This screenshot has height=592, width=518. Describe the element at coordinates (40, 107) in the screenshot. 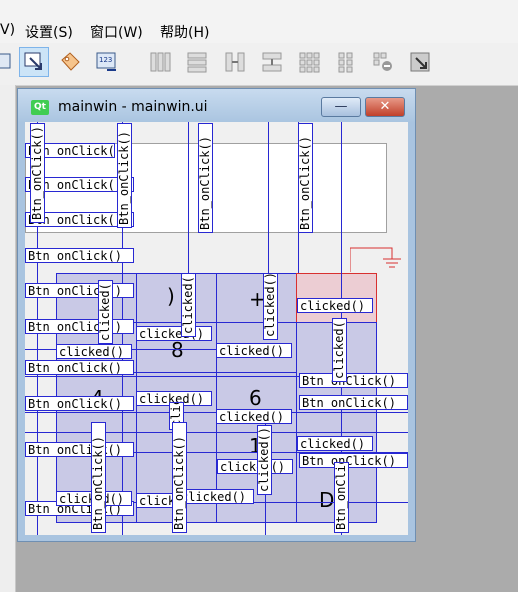

I see `qt-logo-icon: Qt` at that location.